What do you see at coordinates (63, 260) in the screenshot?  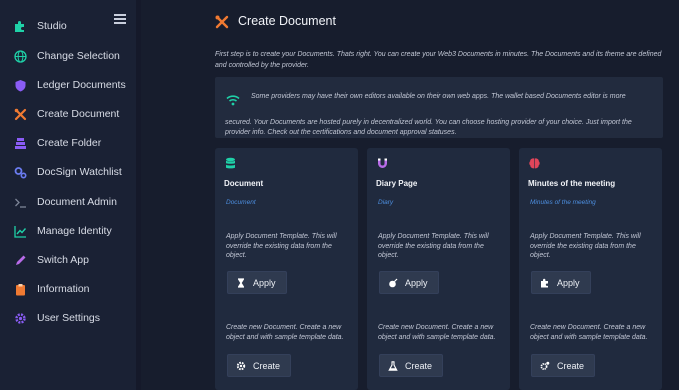 I see `sidebar-item-label: Switch App` at bounding box center [63, 260].